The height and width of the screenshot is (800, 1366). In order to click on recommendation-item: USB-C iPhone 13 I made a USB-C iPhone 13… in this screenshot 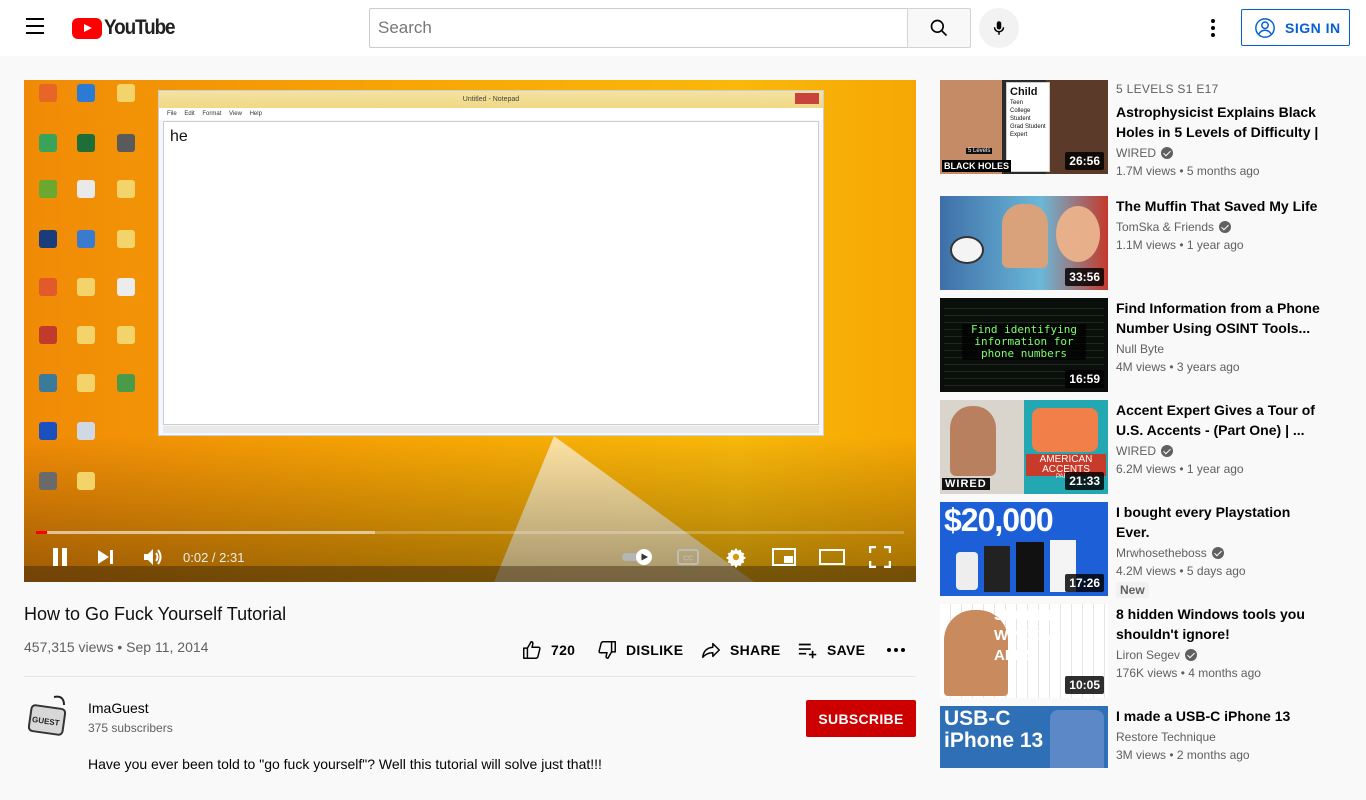, I will do `click(1145, 753)`.